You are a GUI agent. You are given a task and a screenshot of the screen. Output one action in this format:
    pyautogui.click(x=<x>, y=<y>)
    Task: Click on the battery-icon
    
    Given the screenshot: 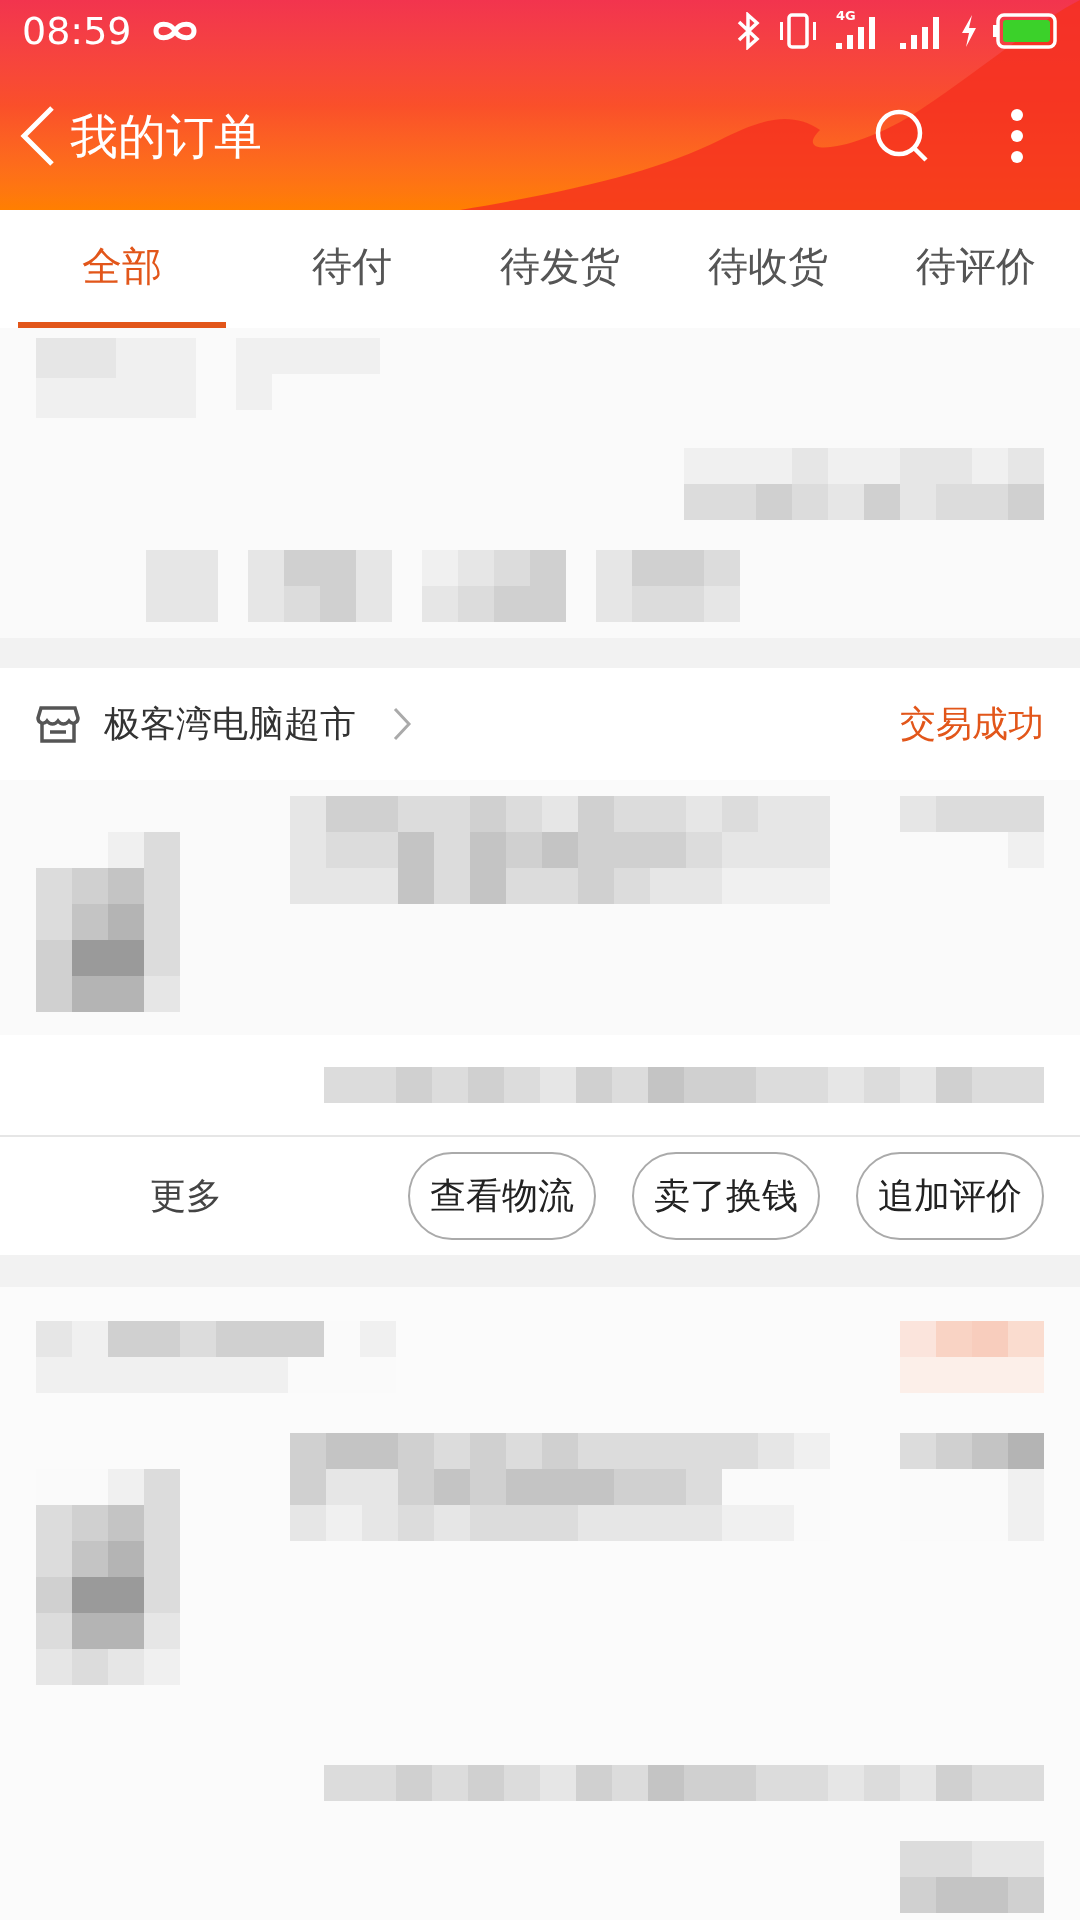 What is the action you would take?
    pyautogui.click(x=1025, y=31)
    